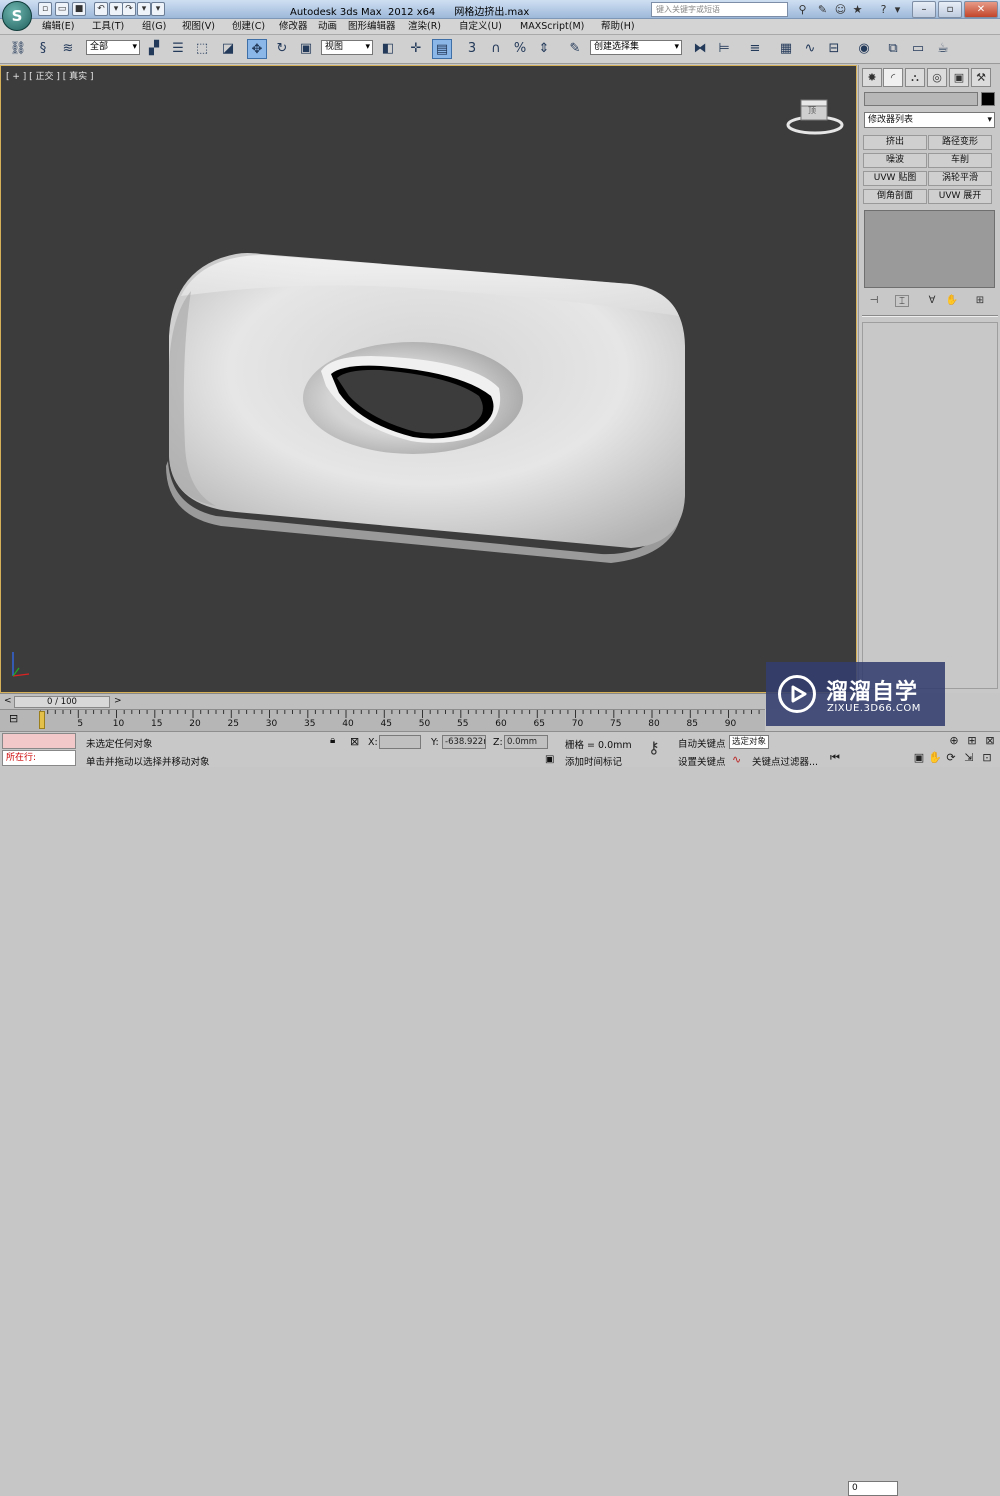 This screenshot has height=1496, width=1000. What do you see at coordinates (332, 740) in the screenshot?
I see `lock-selection-icon: 🔒︎` at bounding box center [332, 740].